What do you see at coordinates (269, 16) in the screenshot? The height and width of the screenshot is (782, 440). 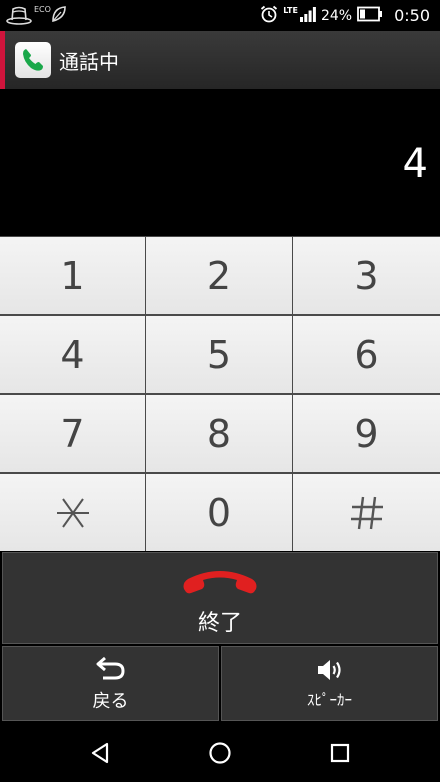 I see `alarm-icon` at bounding box center [269, 16].